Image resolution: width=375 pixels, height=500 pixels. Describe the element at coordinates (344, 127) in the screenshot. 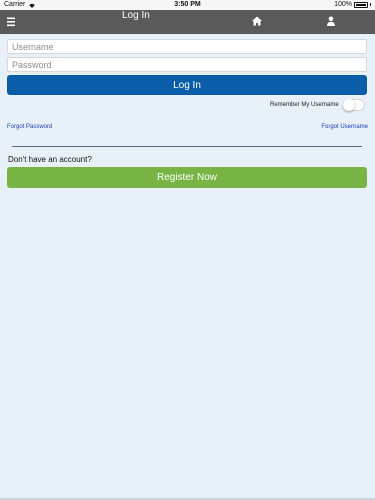

I see `forgot-username-link: Forgot Username` at that location.